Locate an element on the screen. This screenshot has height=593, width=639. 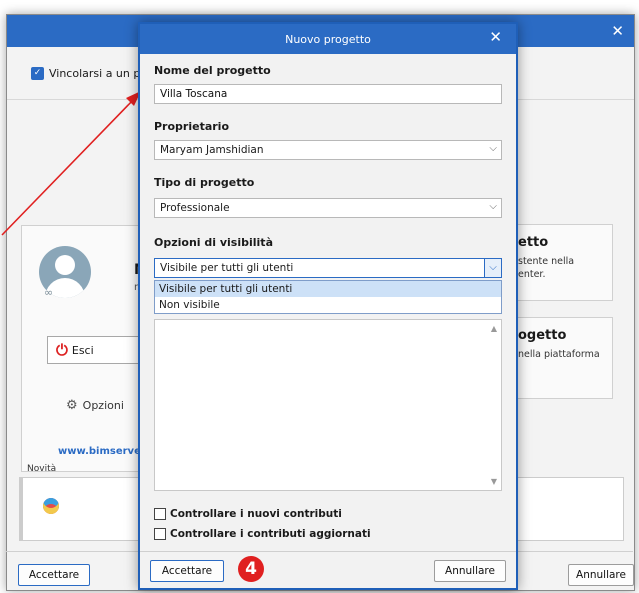
visibility-label: Opzioni di visibilità is located at coordinates (213, 242).